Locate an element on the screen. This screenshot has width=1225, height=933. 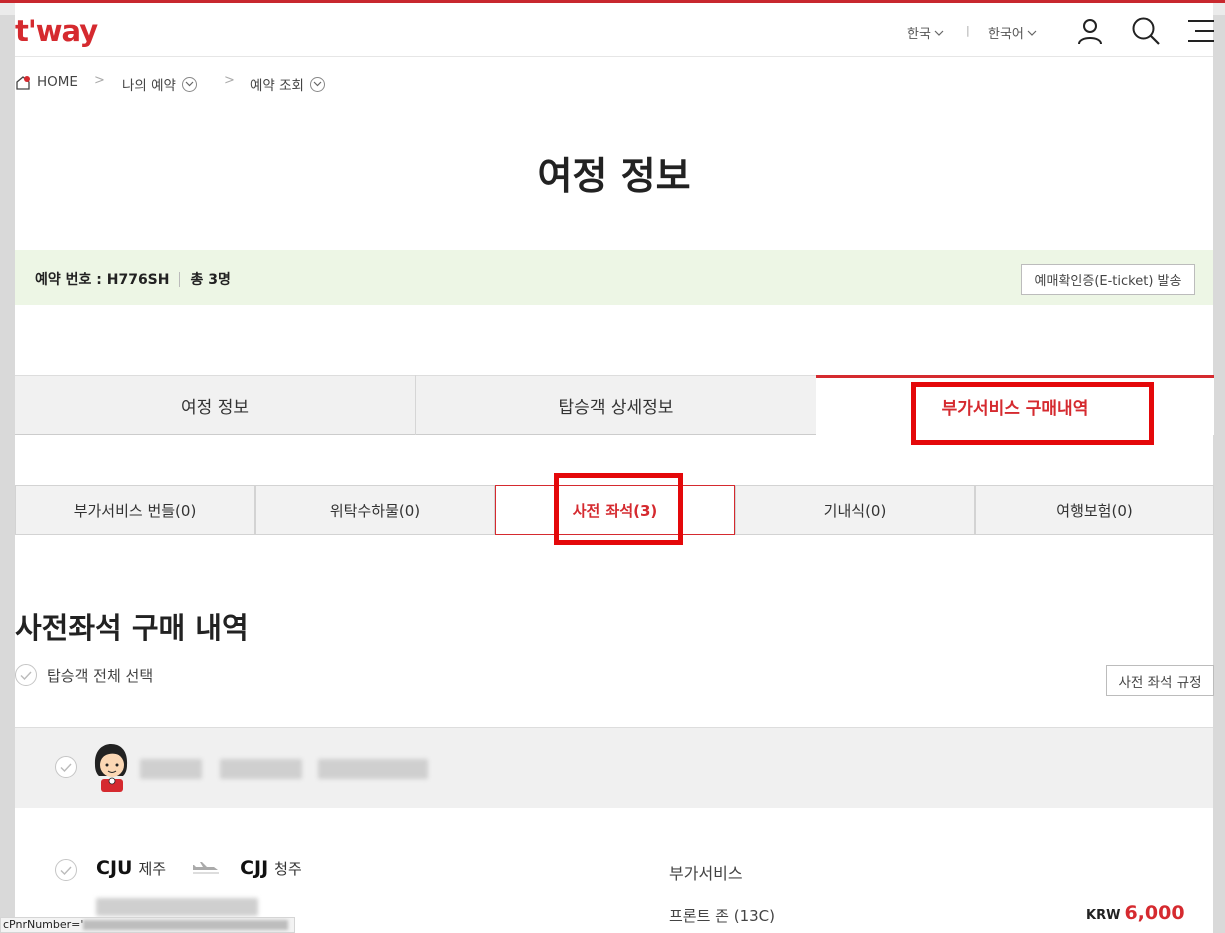
booking-summary-bar: 예약 번호 : H776SH 총 3명 예매확인증(E-ticket) 발송 is located at coordinates (614, 277).